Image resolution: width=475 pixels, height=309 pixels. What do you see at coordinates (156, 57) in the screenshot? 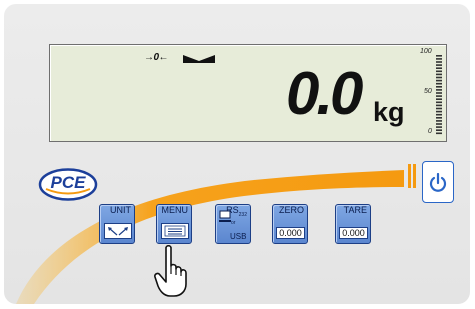
I see `zero-indicator: →0←` at bounding box center [156, 57].